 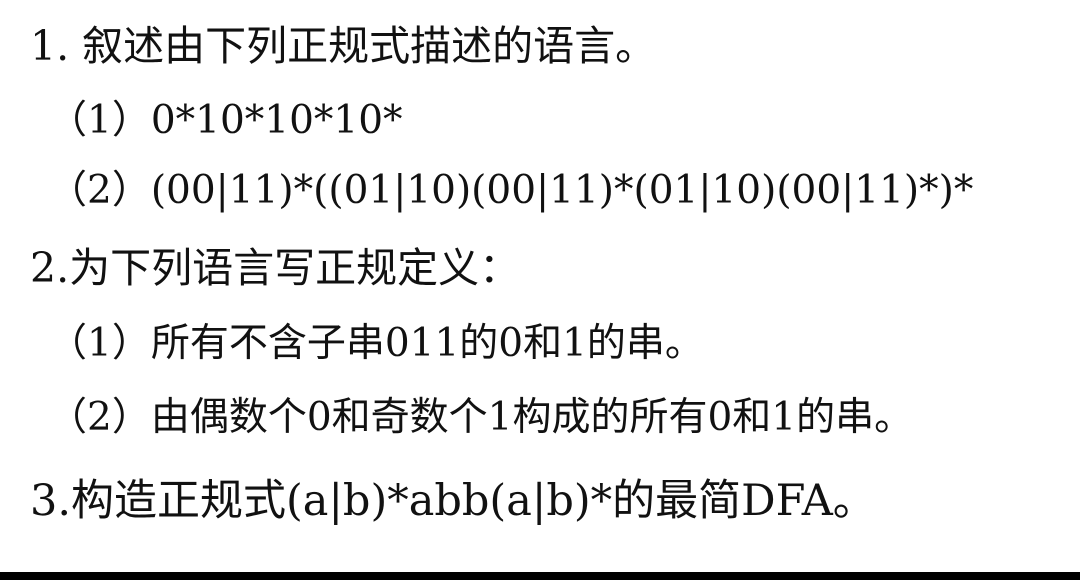 I want to click on question-3-title: 3.构造正规式(a|b)*abb(a|b)*的最简DFA。, so click(x=453, y=501).